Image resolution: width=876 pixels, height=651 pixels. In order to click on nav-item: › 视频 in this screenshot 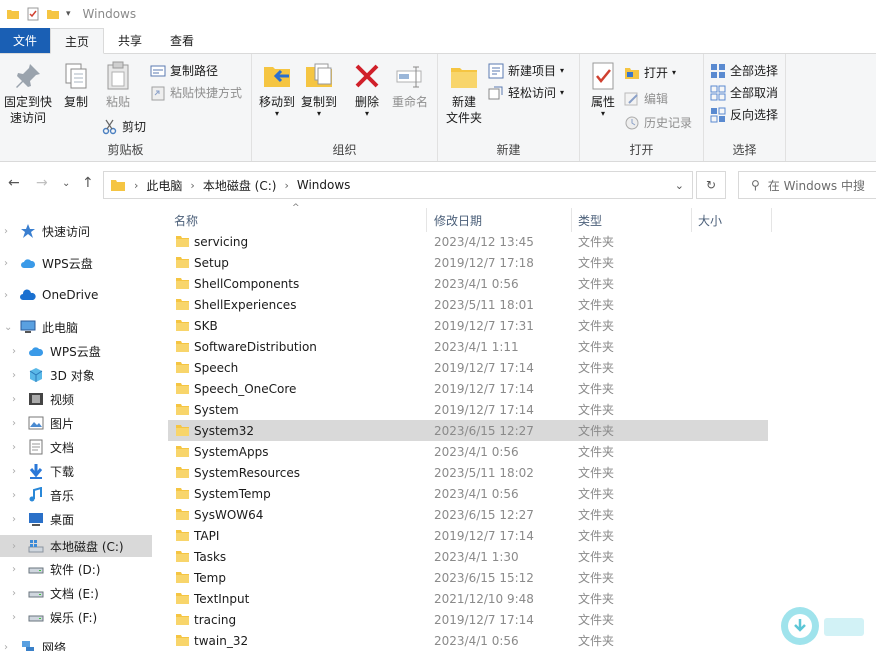, I will do `click(76, 399)`.